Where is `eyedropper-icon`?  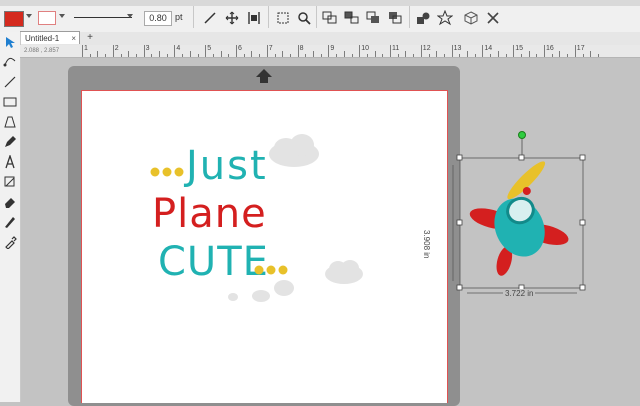
eyedropper-icon is located at coordinates (10, 242).